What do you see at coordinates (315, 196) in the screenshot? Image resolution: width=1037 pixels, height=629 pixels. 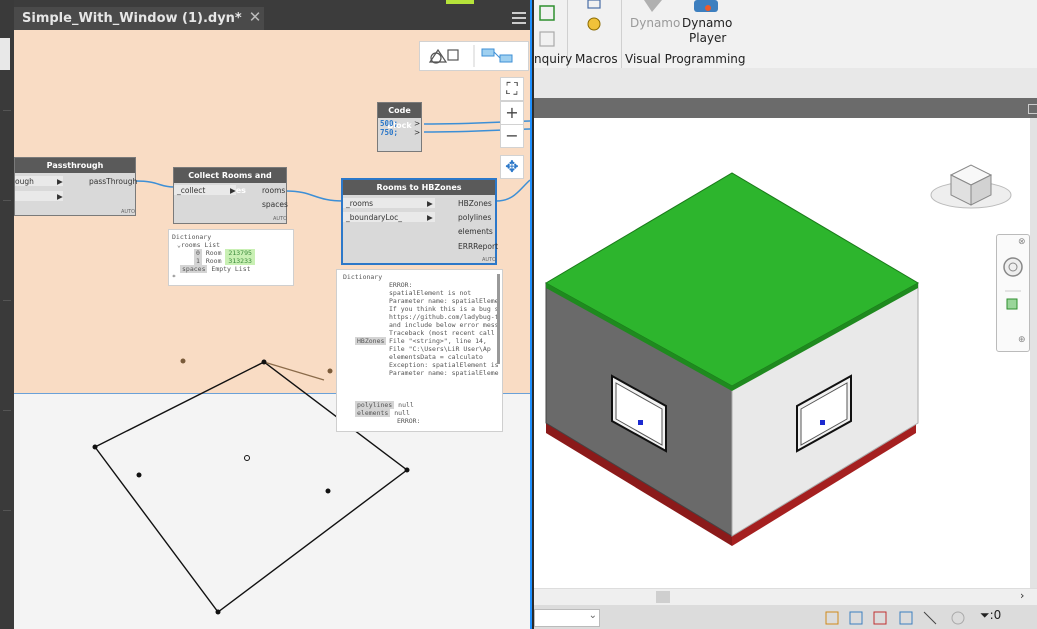 I see `wire-rooms-hbzones` at bounding box center [315, 196].